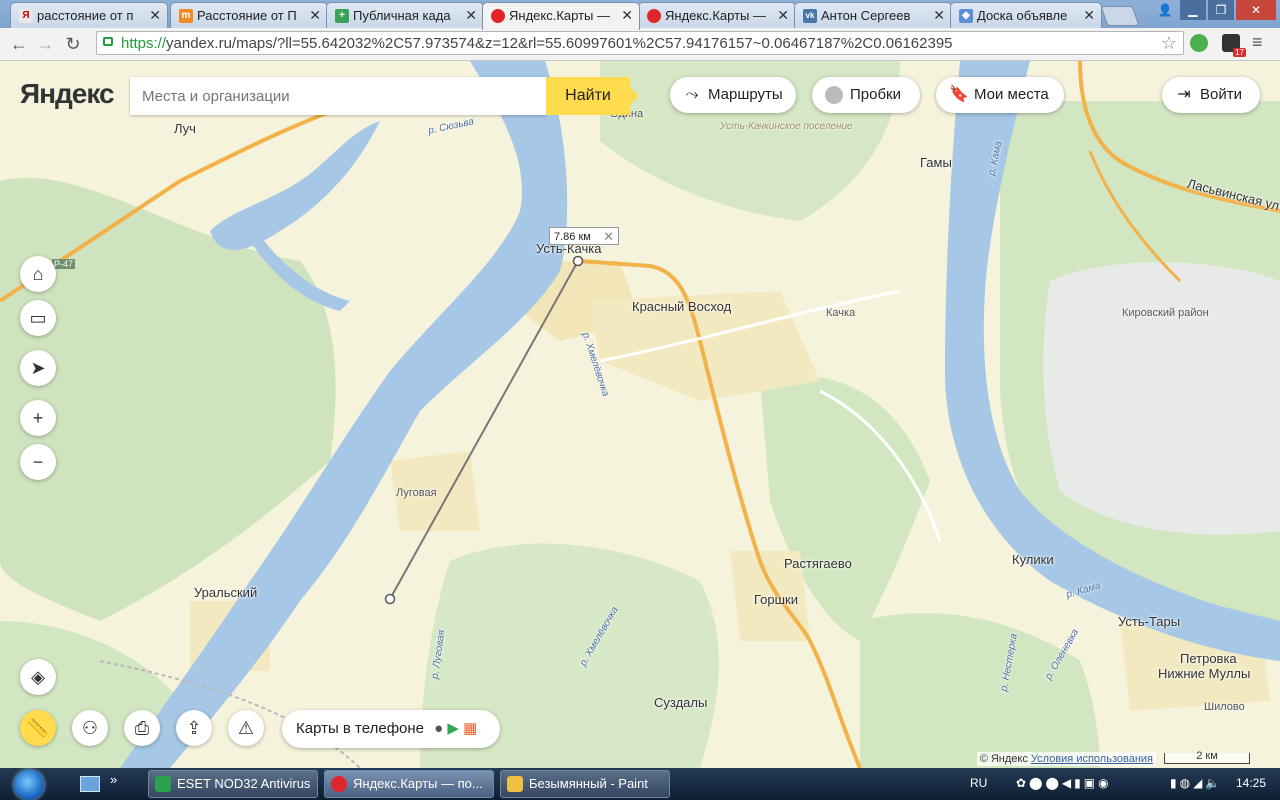  What do you see at coordinates (1165, 10) in the screenshot?
I see `profile-icon: 👤` at bounding box center [1165, 10].